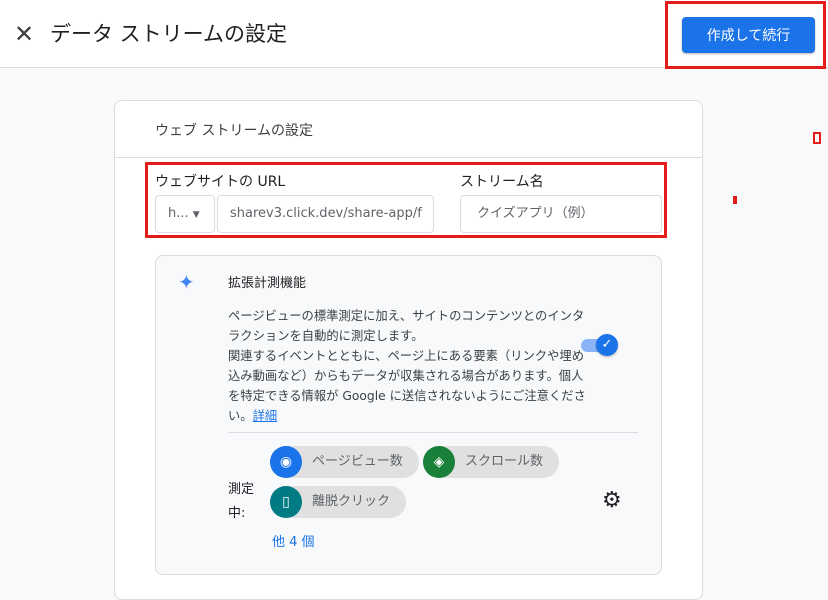 Image resolution: width=828 pixels, height=600 pixels. I want to click on learn-more-link: 詳細, so click(265, 416).